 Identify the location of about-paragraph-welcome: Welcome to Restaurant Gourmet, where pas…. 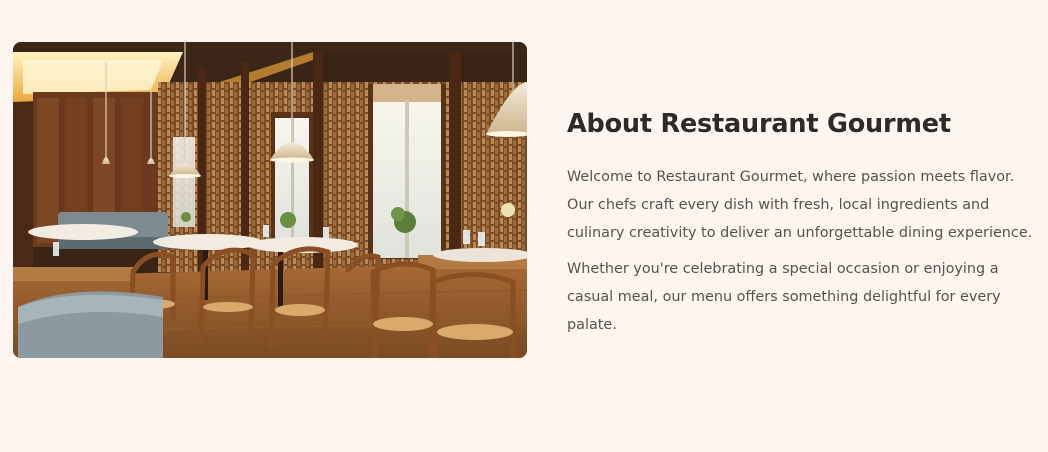
(800, 205).